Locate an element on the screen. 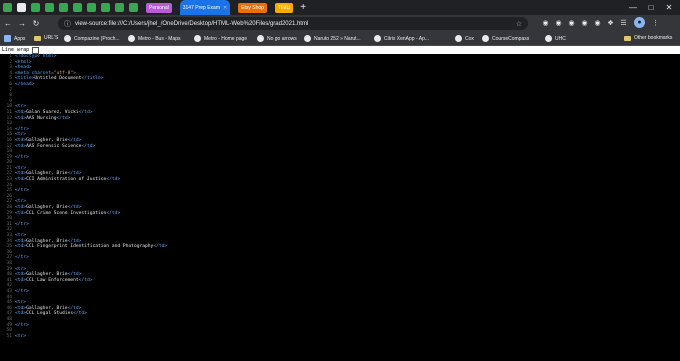 This screenshot has height=361, width=680. html-tag: <html> is located at coordinates (23, 62).